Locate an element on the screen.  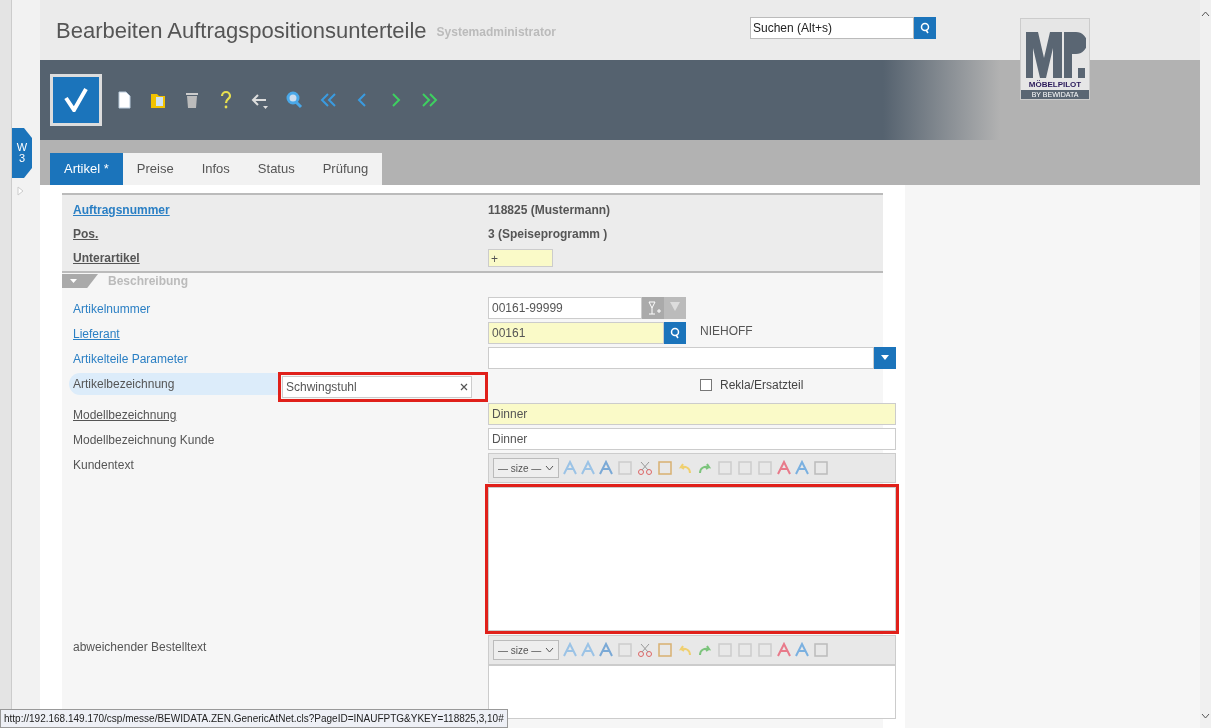
summary-label: Unterartikel is located at coordinates (107, 258).